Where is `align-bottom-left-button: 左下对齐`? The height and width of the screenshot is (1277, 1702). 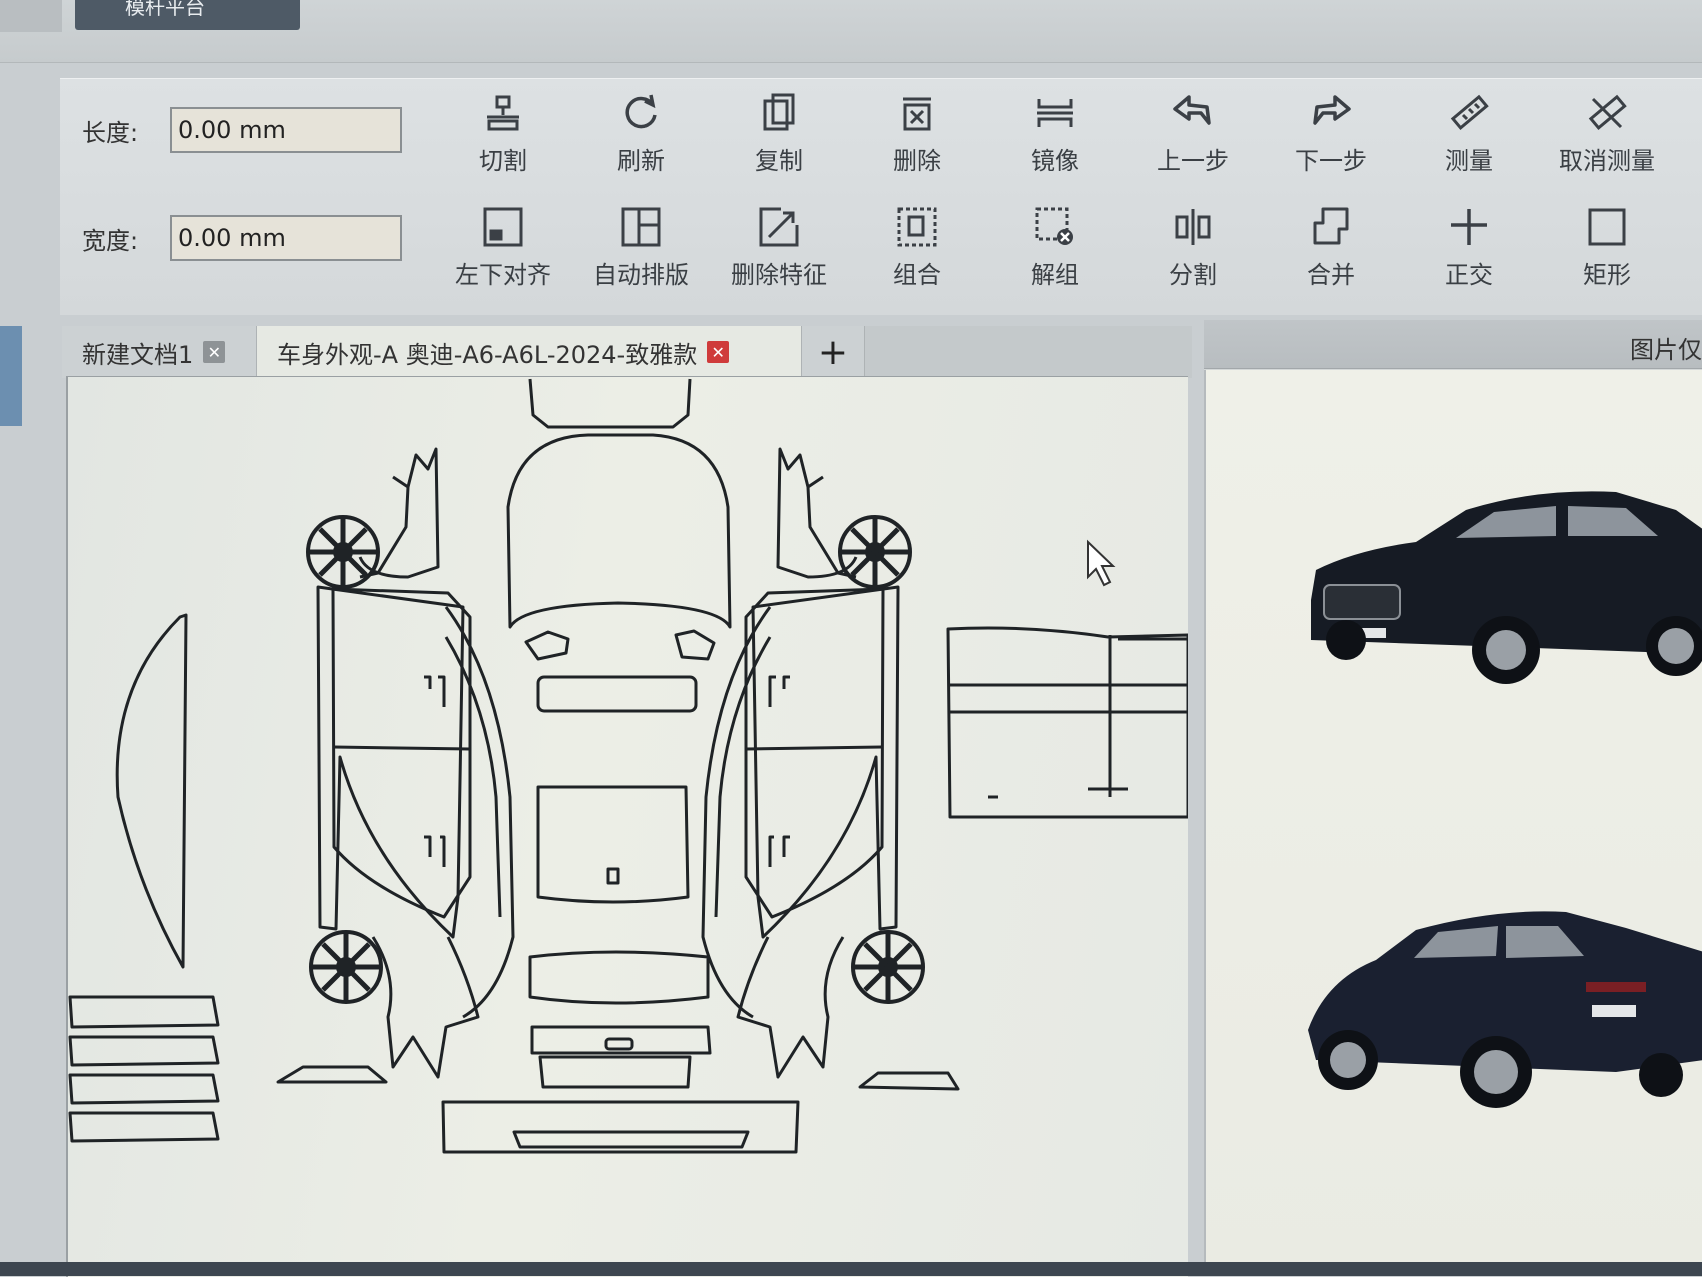 align-bottom-left-button: 左下对齐 is located at coordinates (503, 255).